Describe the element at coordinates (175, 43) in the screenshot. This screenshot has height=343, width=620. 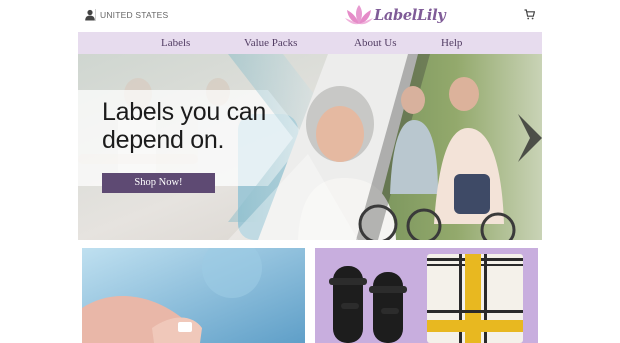
I see `nav-item-labels: Labels` at that location.